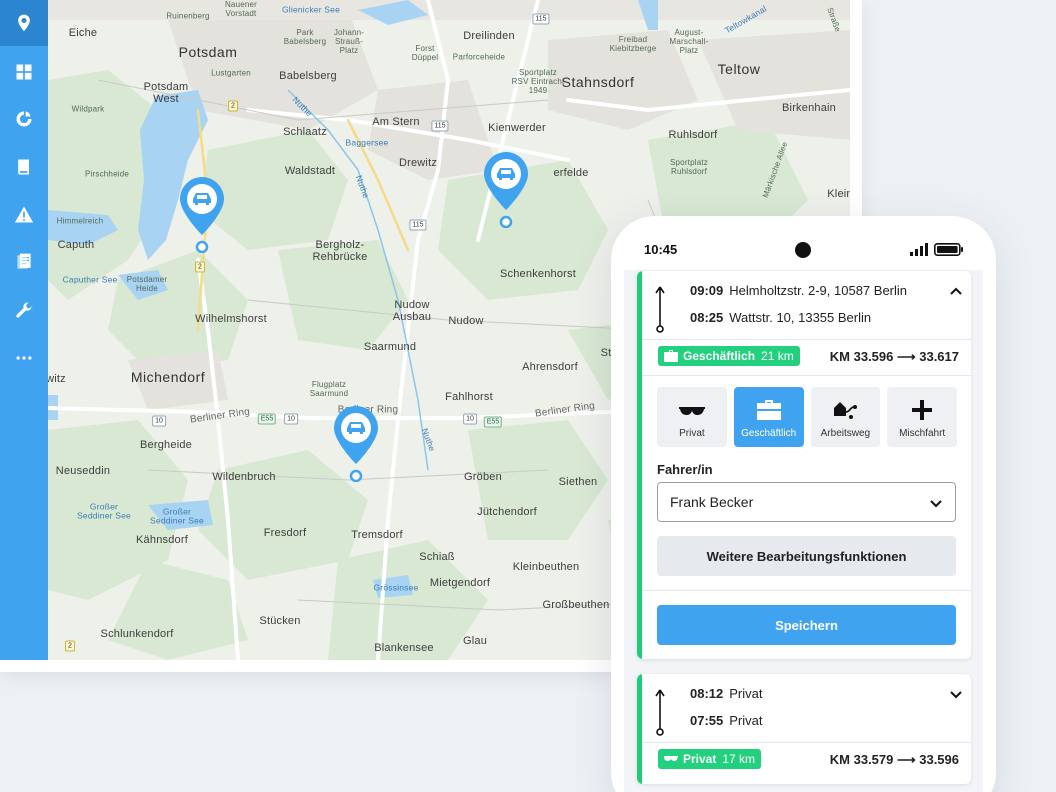  What do you see at coordinates (700, 759) in the screenshot?
I see `trip-category-label: Privat` at bounding box center [700, 759].